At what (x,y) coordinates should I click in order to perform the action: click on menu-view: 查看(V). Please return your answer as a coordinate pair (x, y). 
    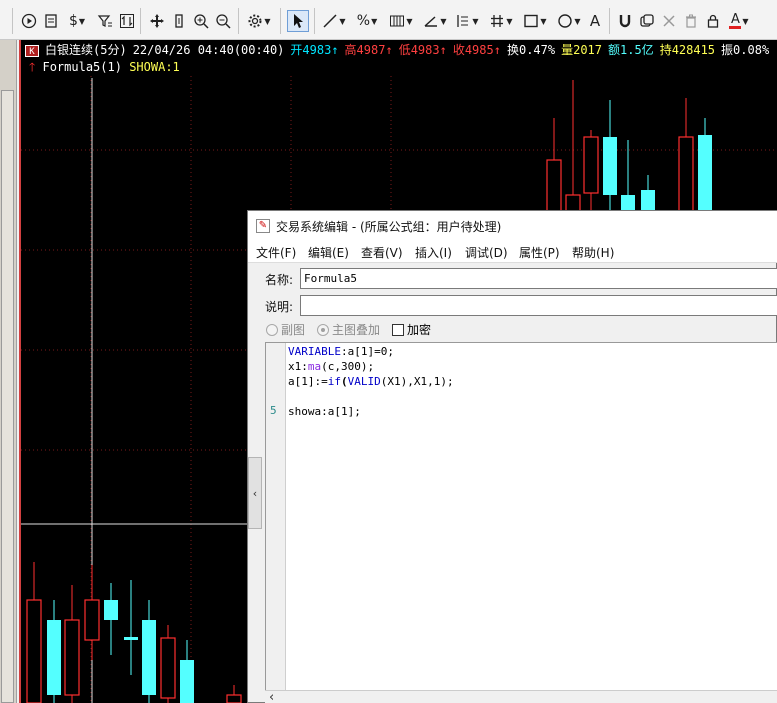
    Looking at the image, I should click on (382, 252).